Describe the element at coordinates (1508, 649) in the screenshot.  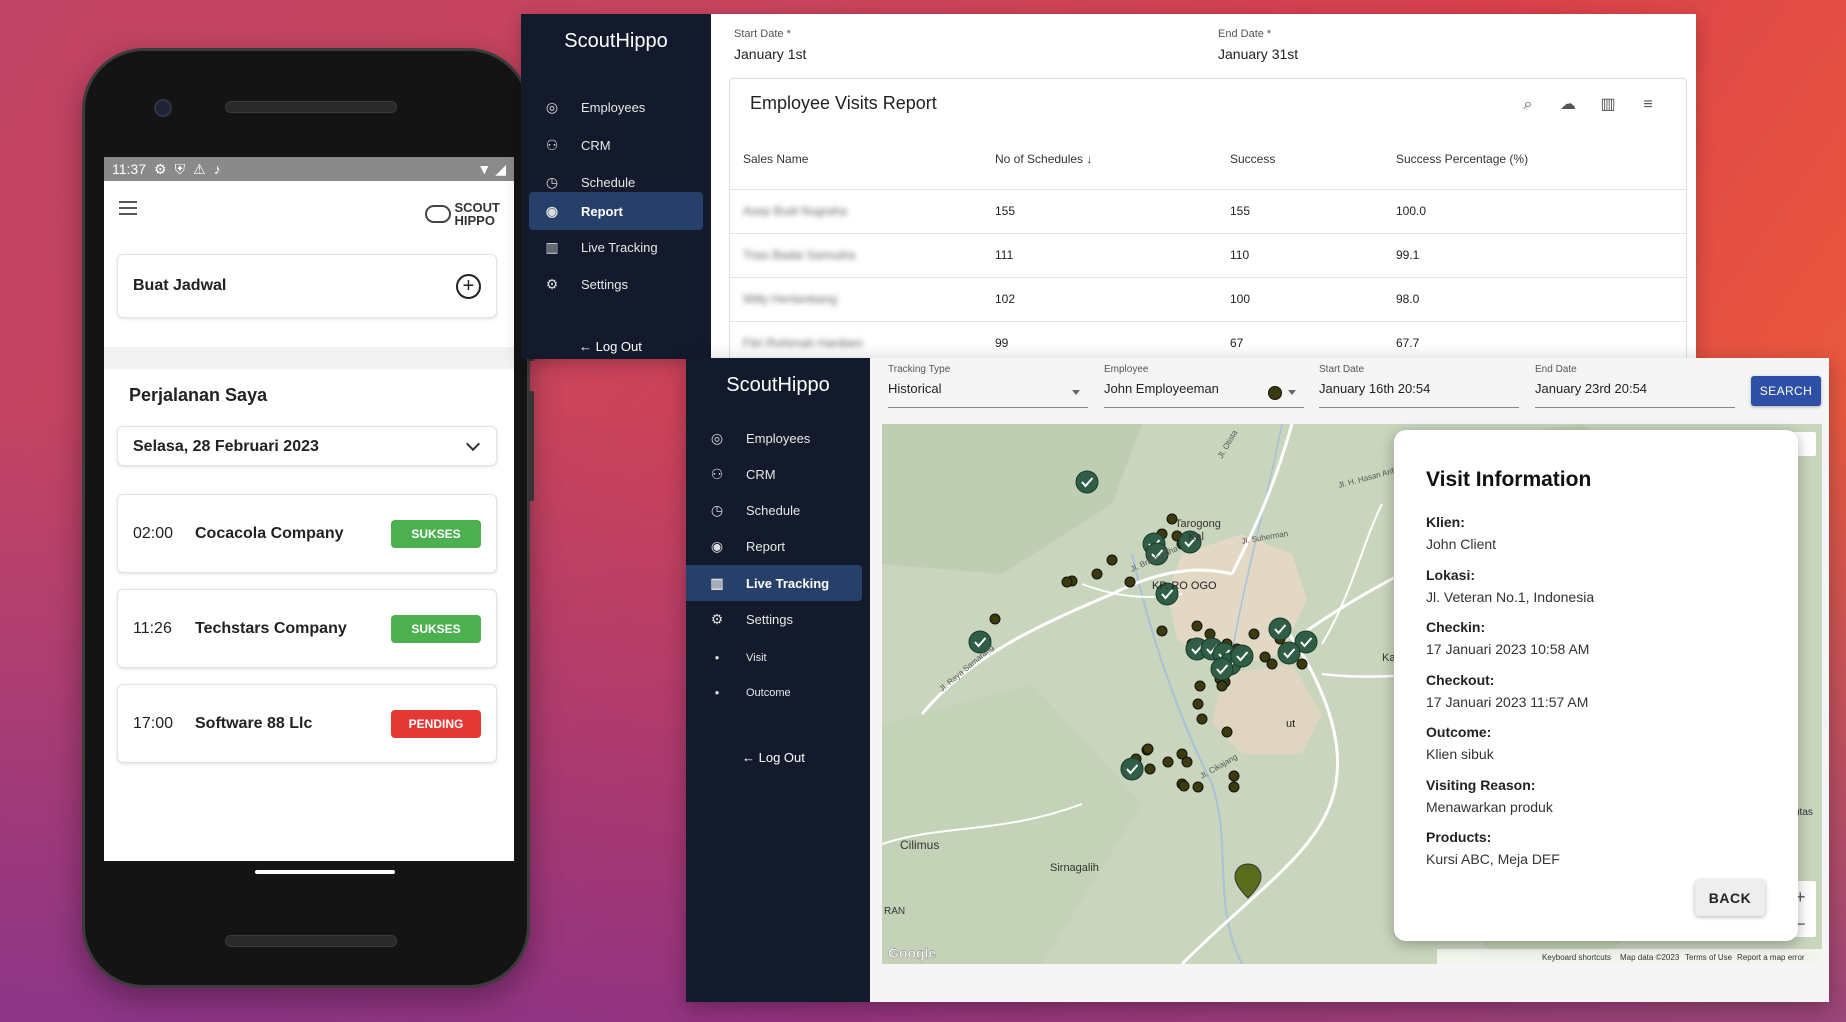
I see `field-value: 17 Januari 2023 10:58 AM` at that location.